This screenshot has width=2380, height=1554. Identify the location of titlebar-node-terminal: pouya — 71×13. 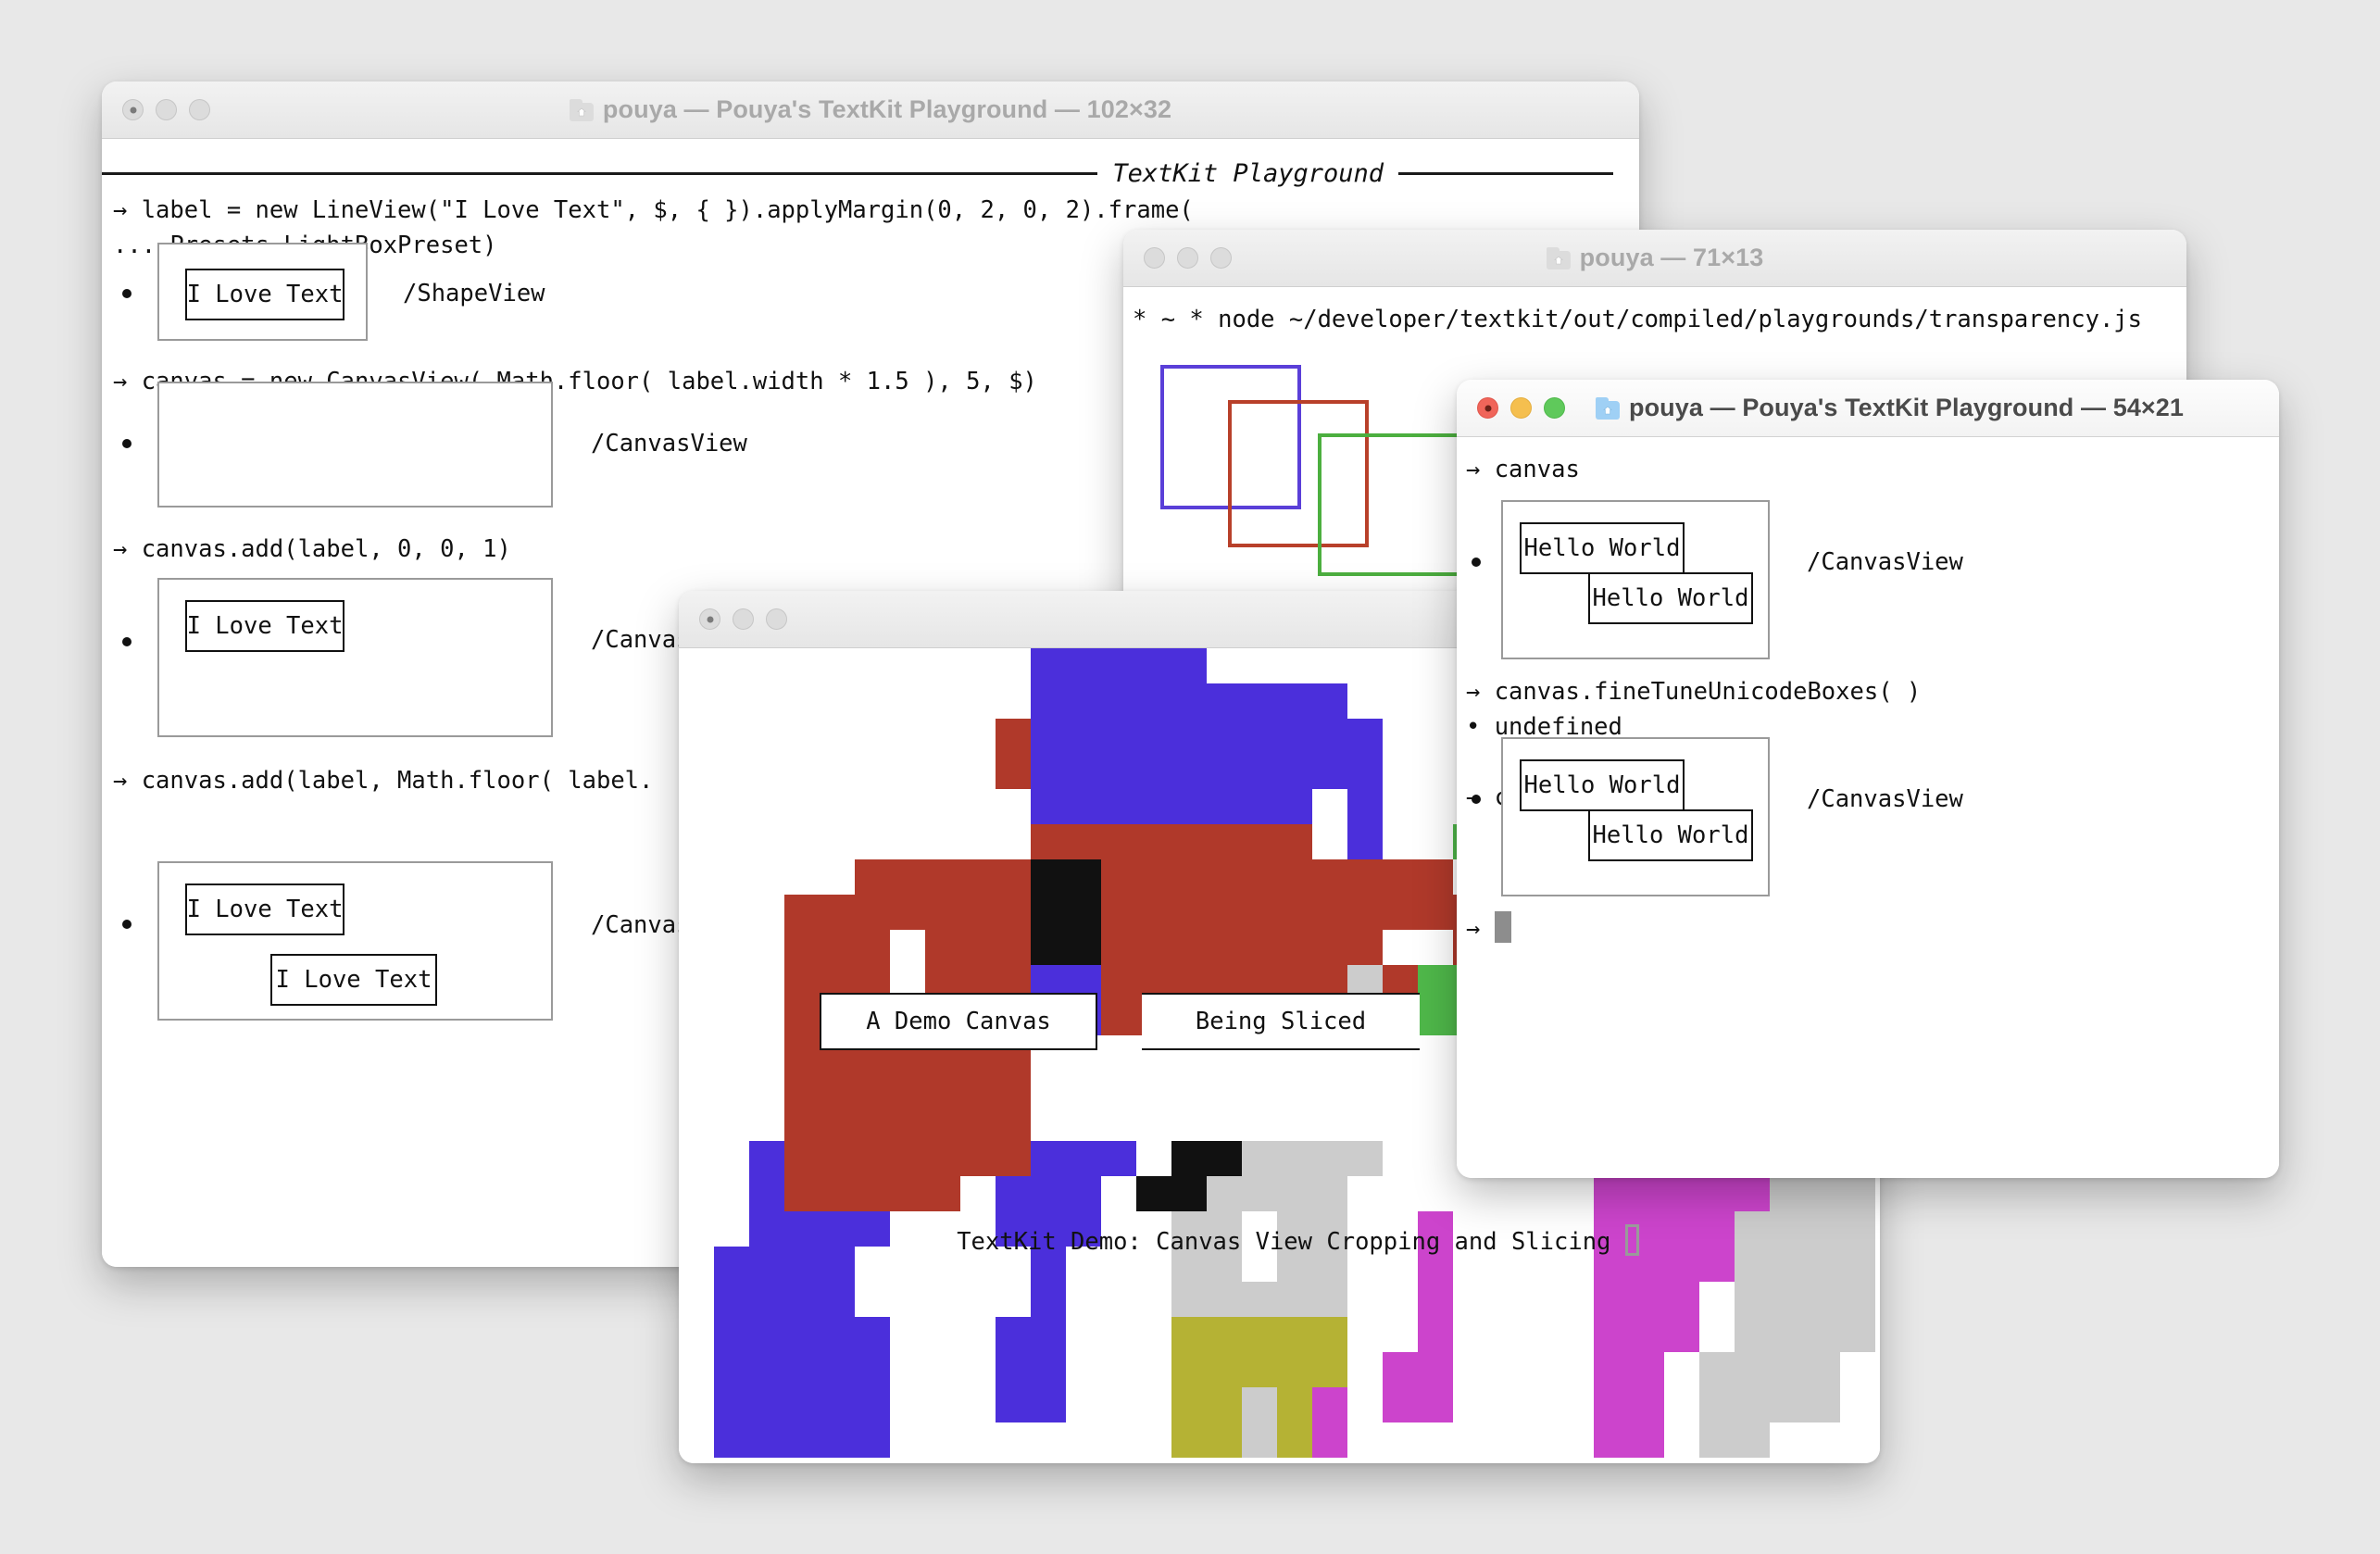
(1654, 258).